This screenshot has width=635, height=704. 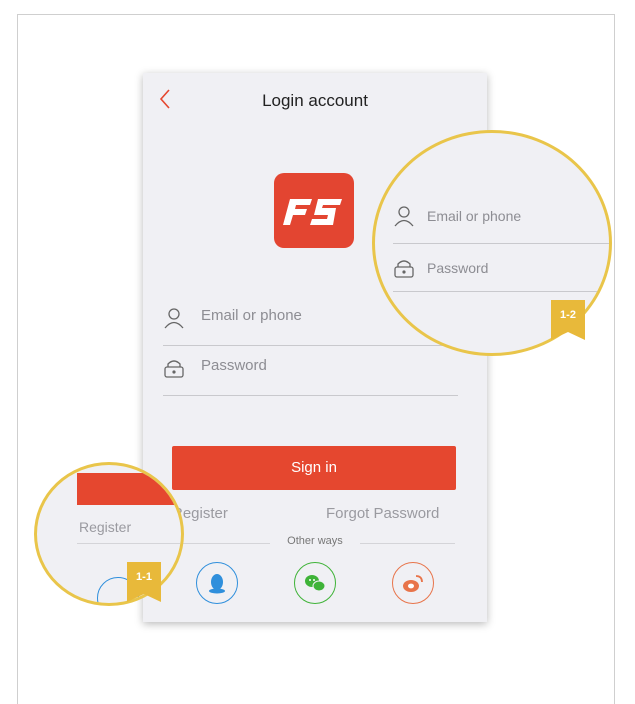 I want to click on zoom-email-field: Email or phone, so click(x=501, y=219).